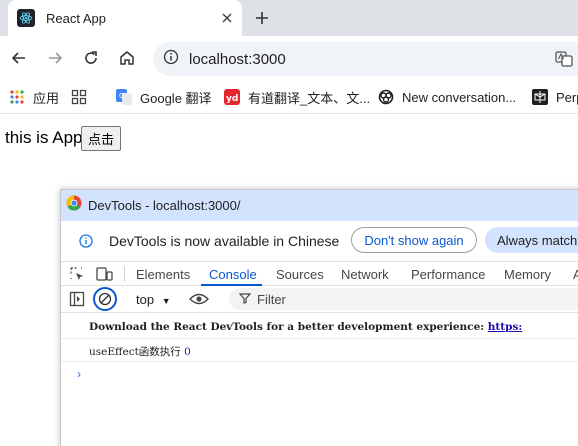  I want to click on react-devtools-link: https:, so click(505, 327).